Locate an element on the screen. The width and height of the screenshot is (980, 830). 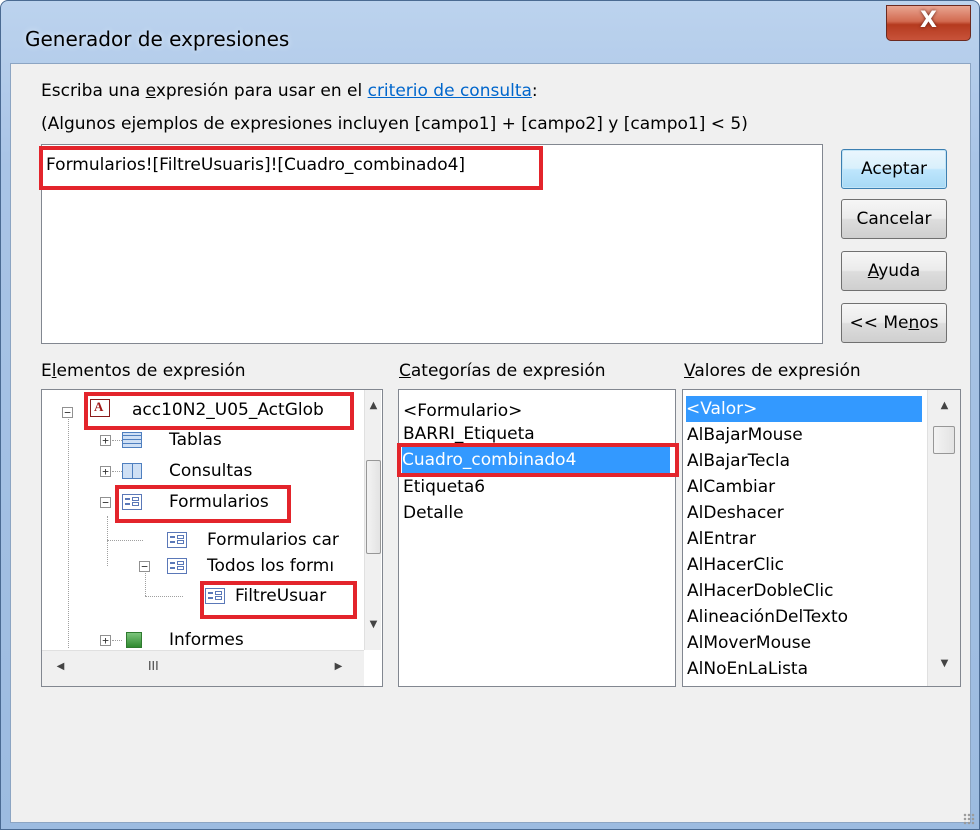
value-item: AlCambiar is located at coordinates (731, 487).